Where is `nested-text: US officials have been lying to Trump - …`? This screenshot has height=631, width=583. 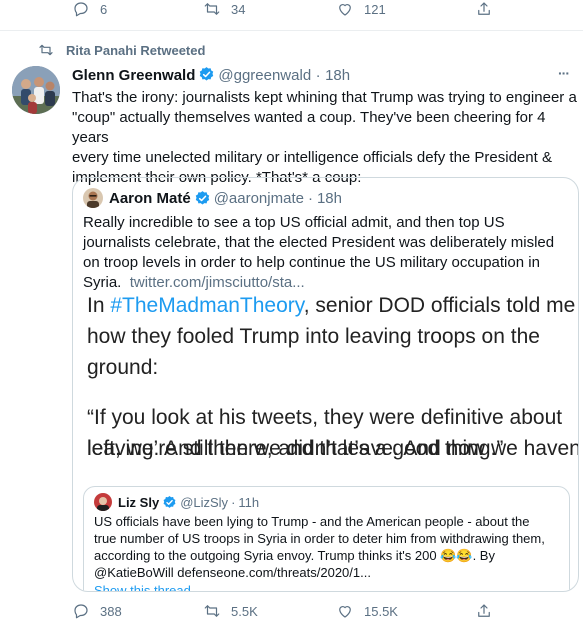
nested-text: US officials have been lying to Trump - … is located at coordinates (329, 547).